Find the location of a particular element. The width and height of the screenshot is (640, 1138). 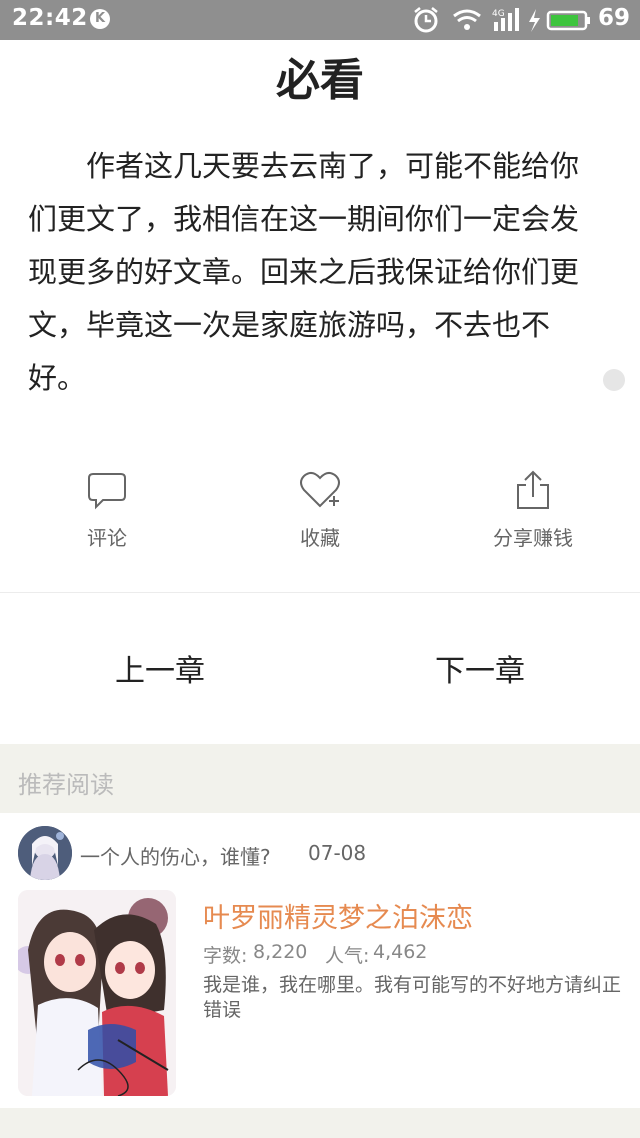

next-chapter-button: 下一章 is located at coordinates (480, 668).